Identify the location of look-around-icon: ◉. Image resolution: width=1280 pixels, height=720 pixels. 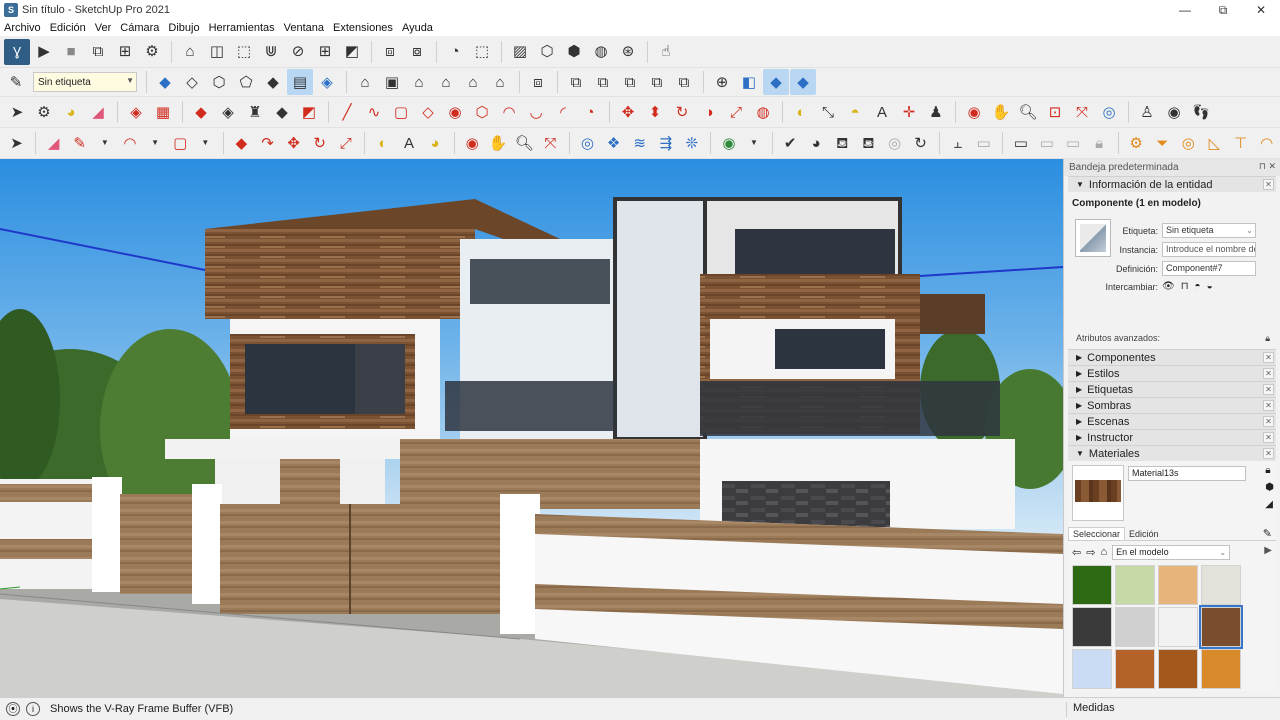
(1174, 112).